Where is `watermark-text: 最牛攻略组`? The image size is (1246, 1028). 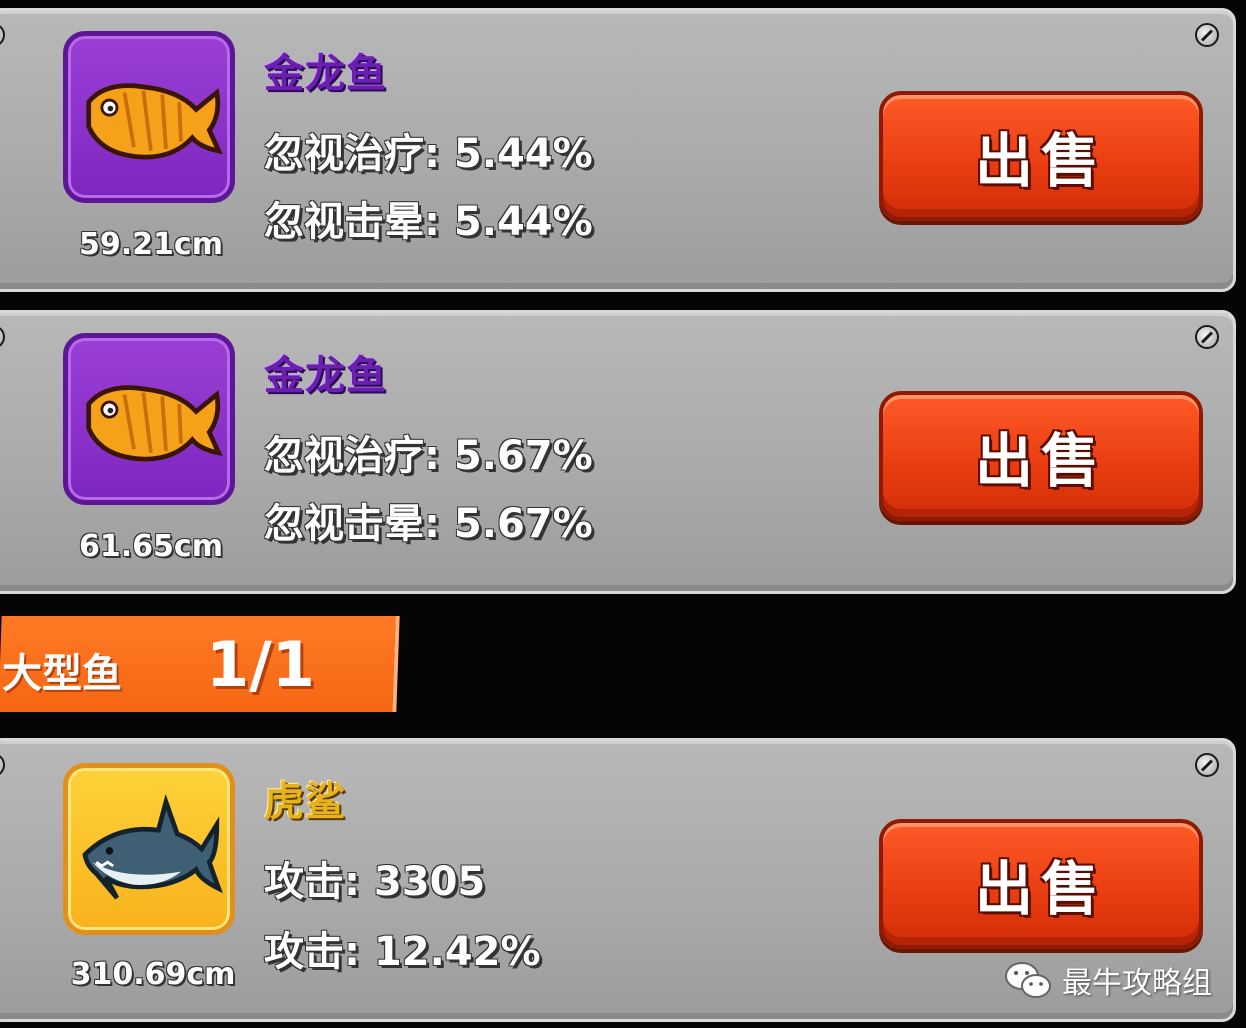 watermark-text: 最牛攻略组 is located at coordinates (1137, 983).